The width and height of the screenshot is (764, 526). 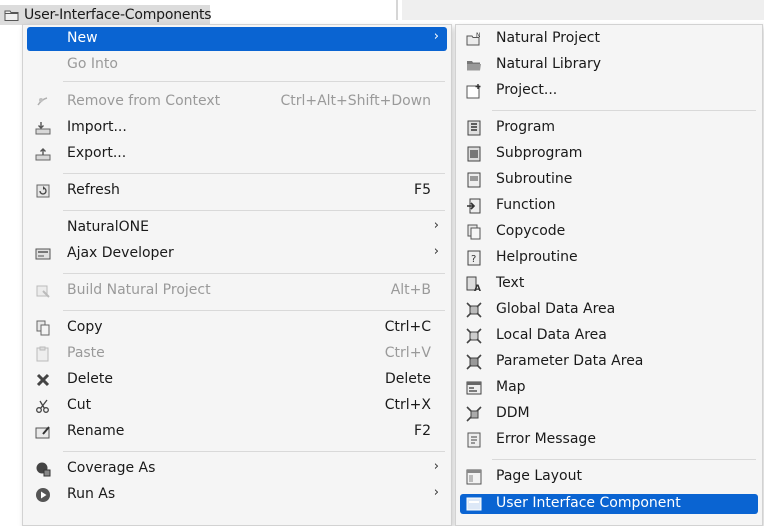 I want to click on menu-item-shortcut: Ctrl+Alt+Shift+Down, so click(x=355, y=101).